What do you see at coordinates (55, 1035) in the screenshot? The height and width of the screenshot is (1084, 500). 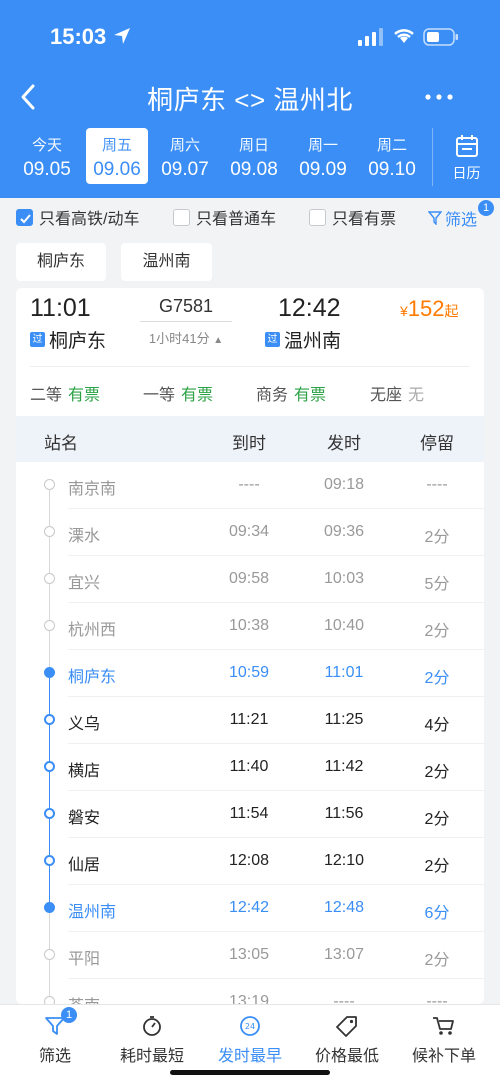 I see `tab-filter: 筛选` at bounding box center [55, 1035].